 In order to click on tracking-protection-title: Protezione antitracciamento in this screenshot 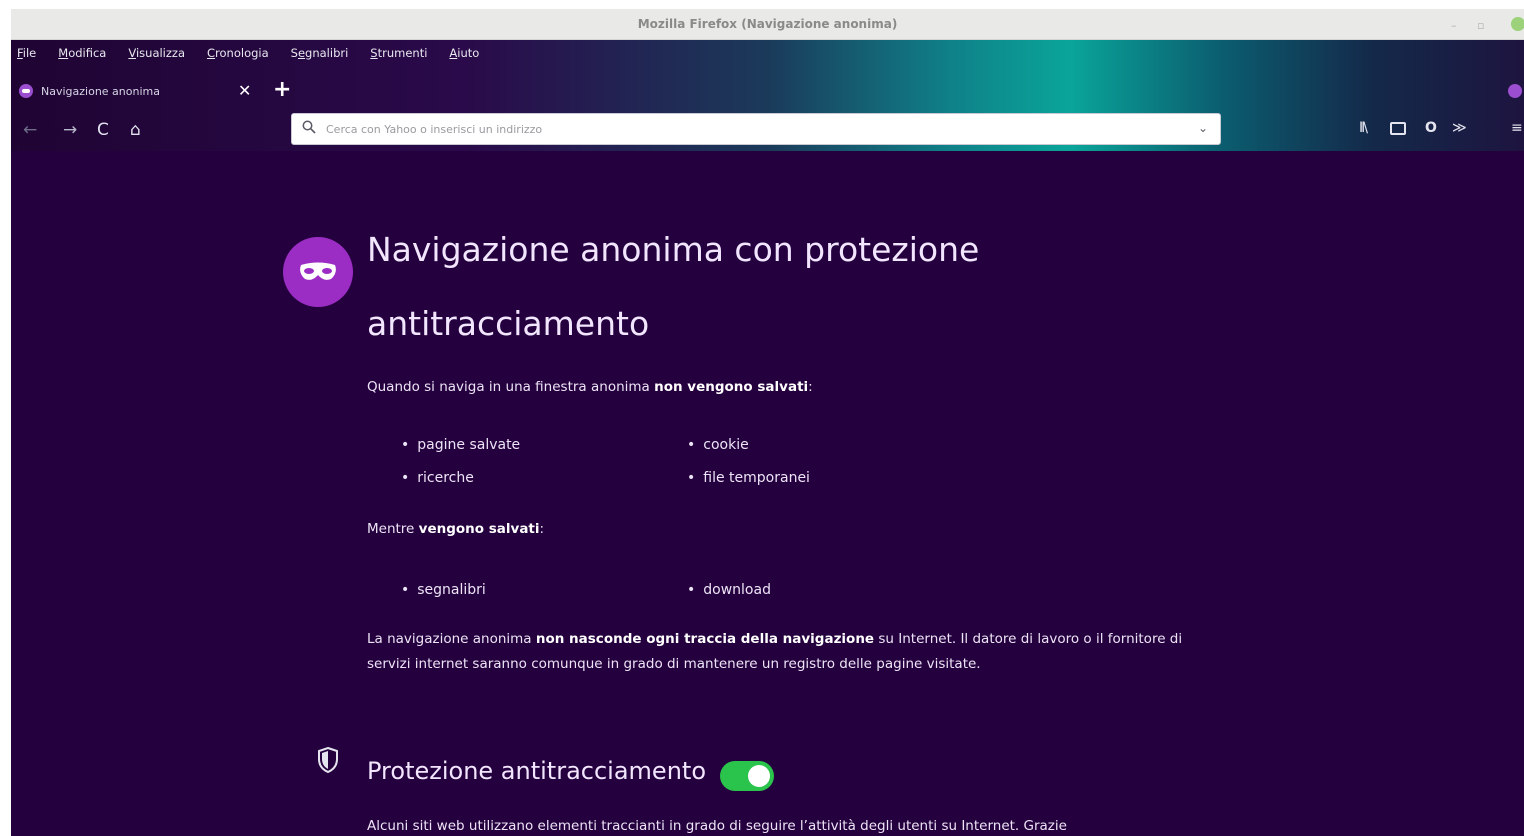, I will do `click(536, 771)`.